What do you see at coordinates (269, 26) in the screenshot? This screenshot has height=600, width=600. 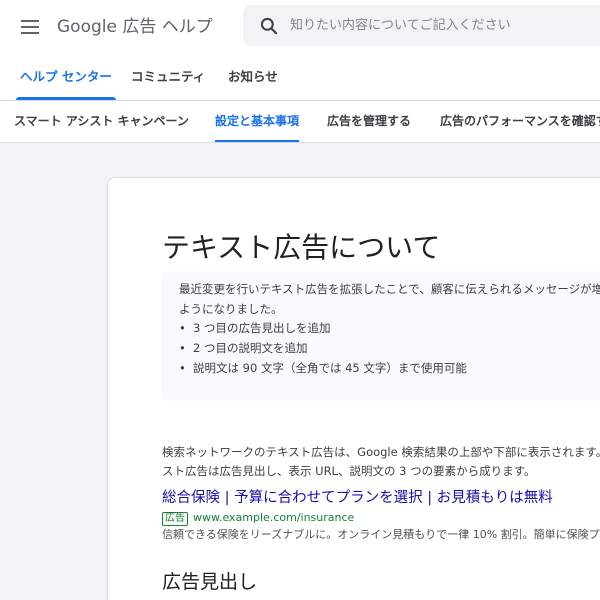 I see `search-icon` at bounding box center [269, 26].